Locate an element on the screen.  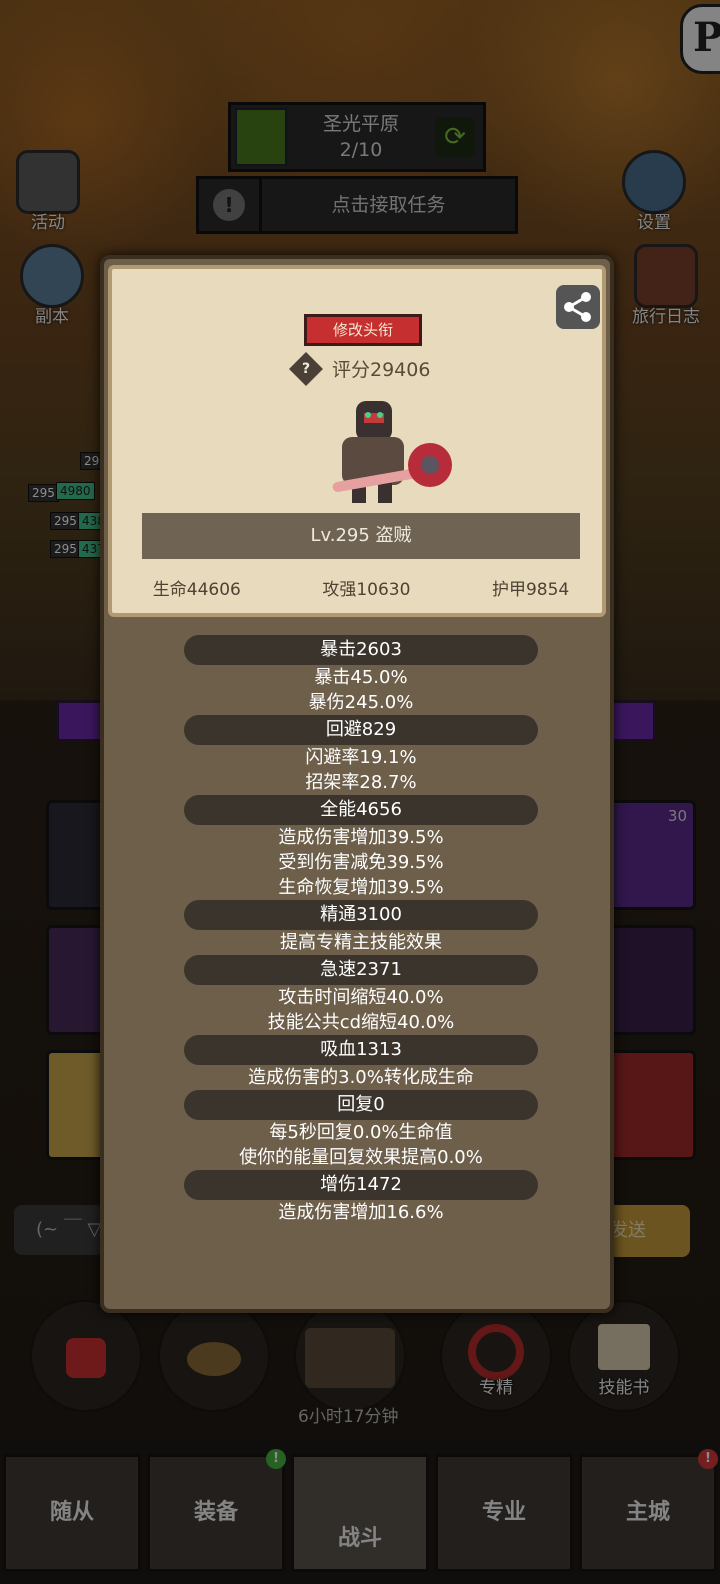
regen-header: 回复0 is located at coordinates (361, 1105).